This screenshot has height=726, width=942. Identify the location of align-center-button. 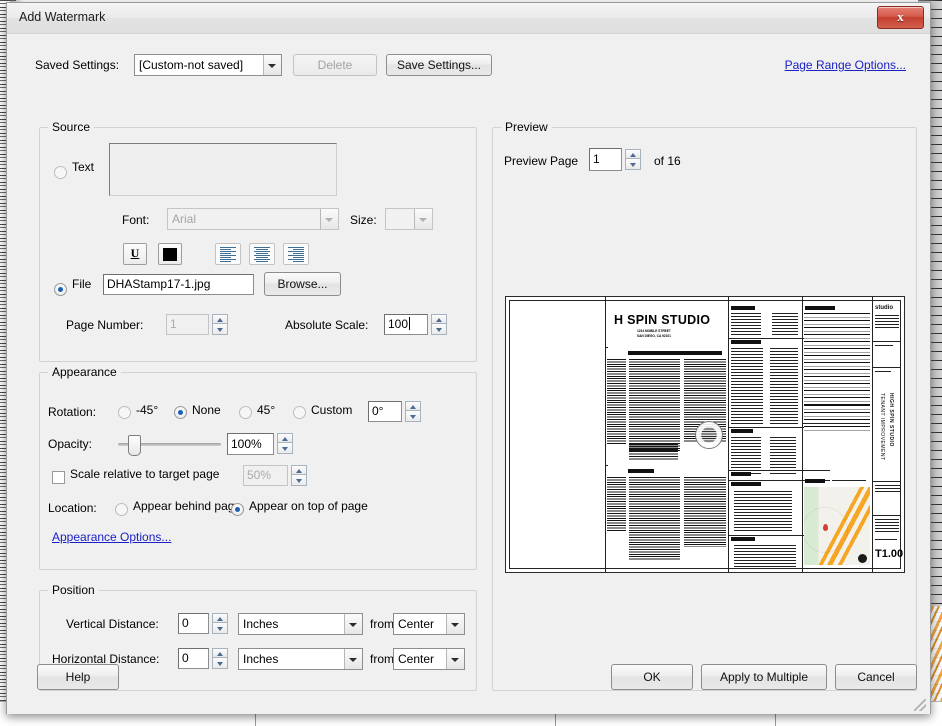
(262, 254).